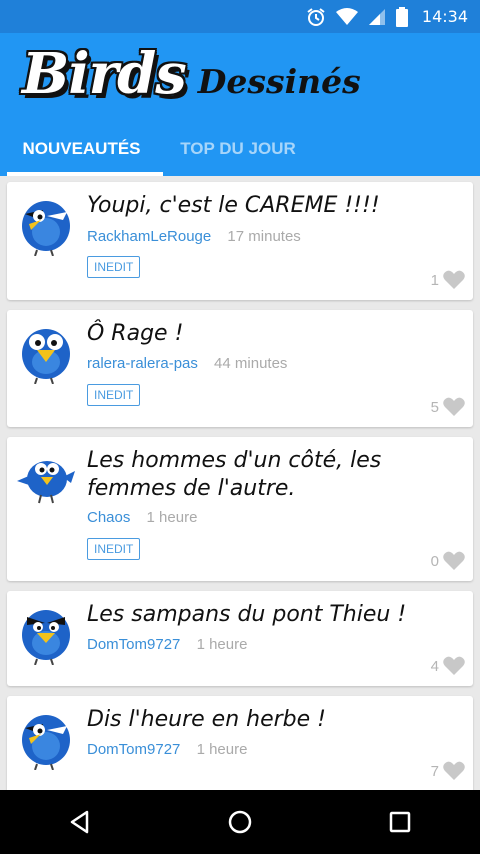 This screenshot has height=854, width=480. Describe the element at coordinates (149, 236) in the screenshot. I see `post-author: RackhamLeRouge` at that location.